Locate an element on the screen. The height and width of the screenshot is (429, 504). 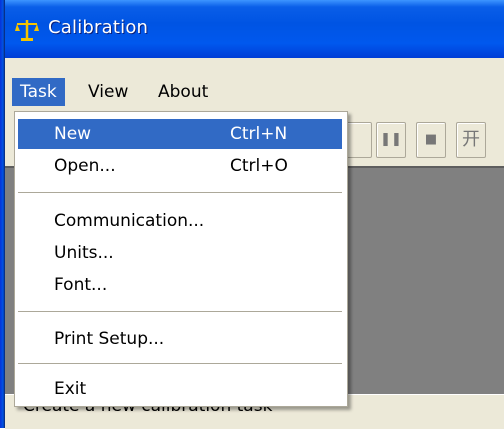
stop-icon: ■ is located at coordinates (431, 139).